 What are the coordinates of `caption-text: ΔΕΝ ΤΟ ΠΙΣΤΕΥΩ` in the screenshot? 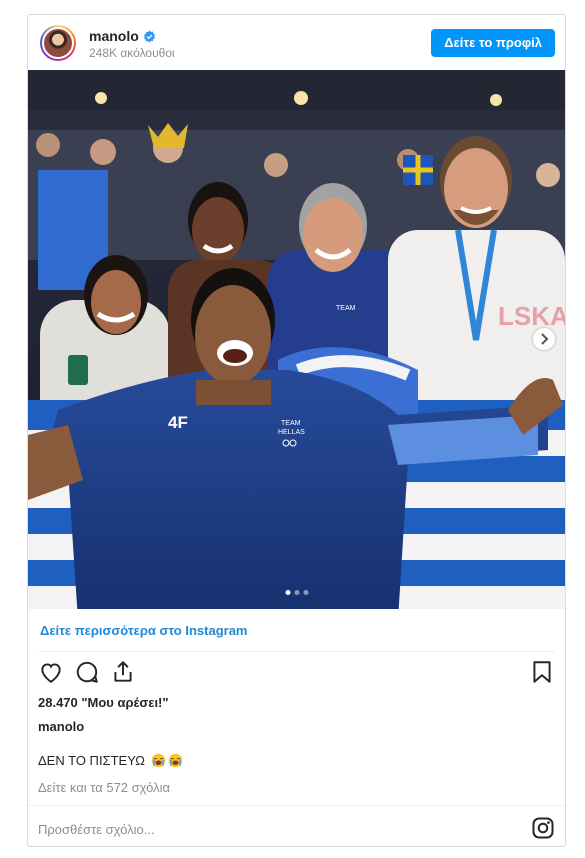 It's located at (91, 760).